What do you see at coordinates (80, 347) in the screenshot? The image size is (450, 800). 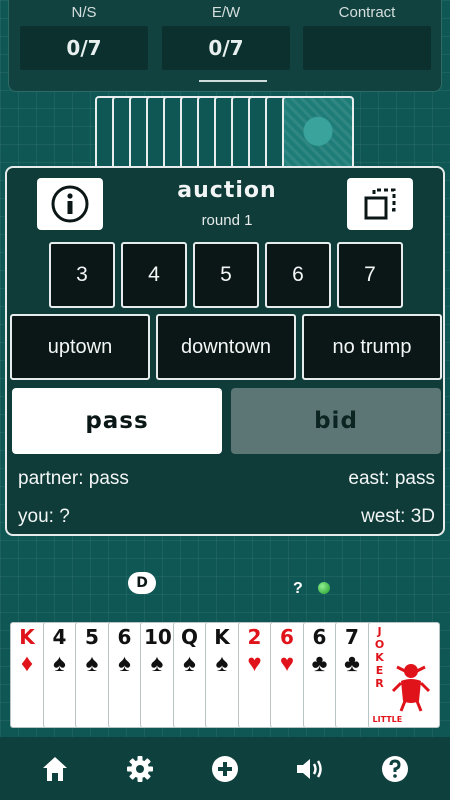 I see `uptown-button: uptown` at bounding box center [80, 347].